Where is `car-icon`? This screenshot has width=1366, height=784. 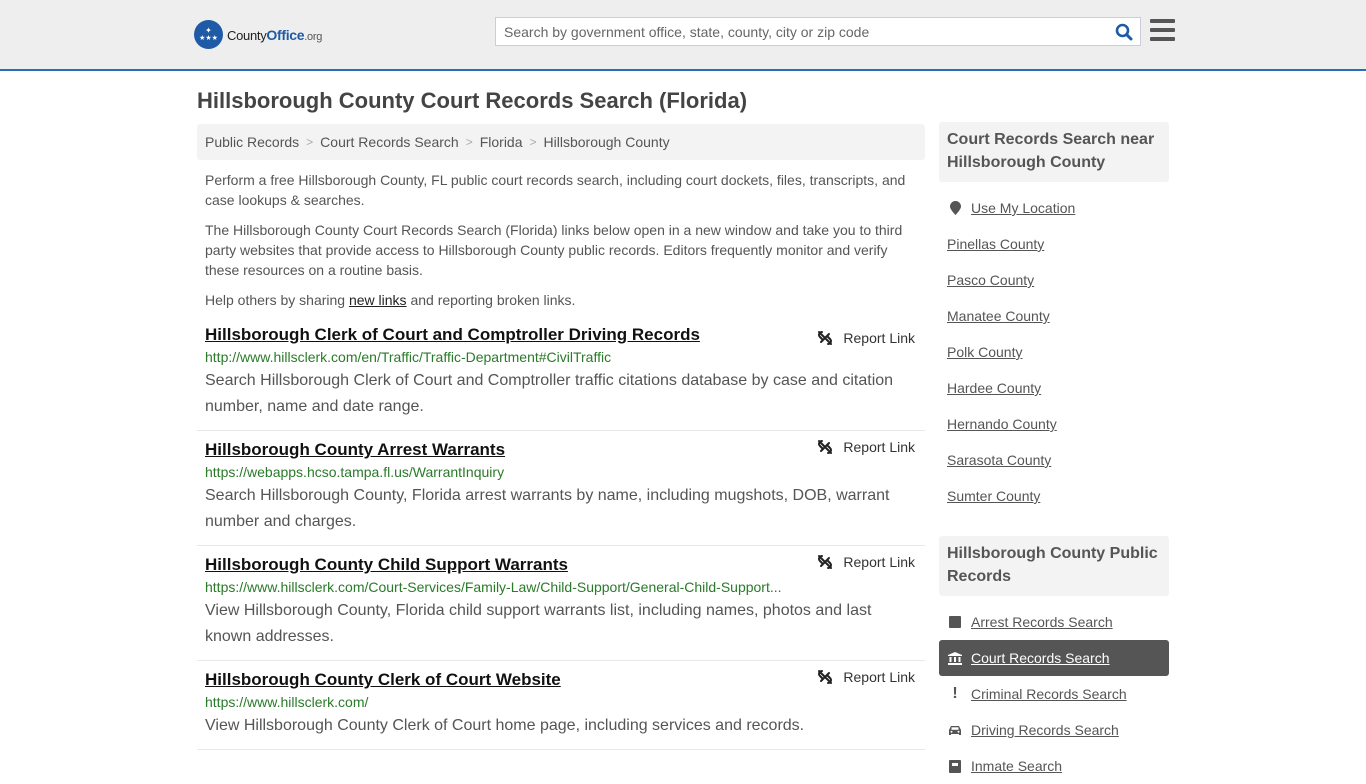
car-icon is located at coordinates (955, 730).